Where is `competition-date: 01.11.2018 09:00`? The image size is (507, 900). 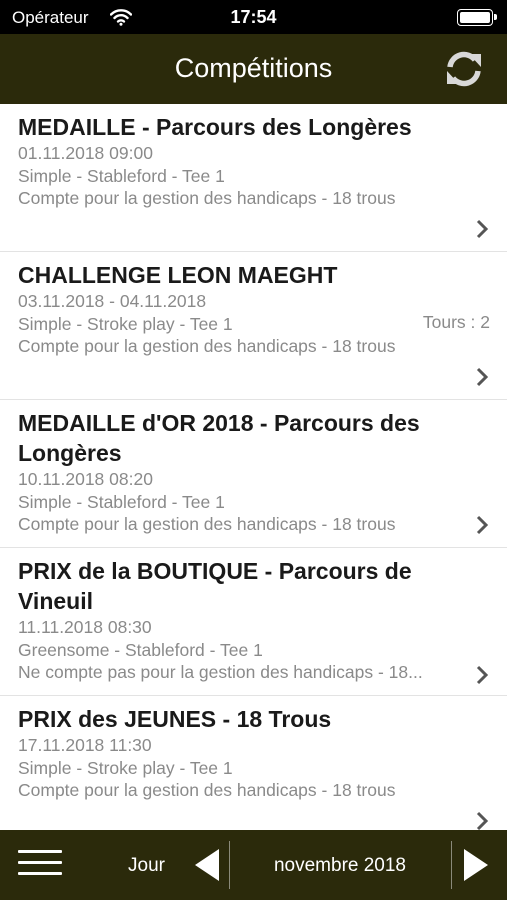
competition-date: 01.11.2018 09:00 is located at coordinates (85, 153).